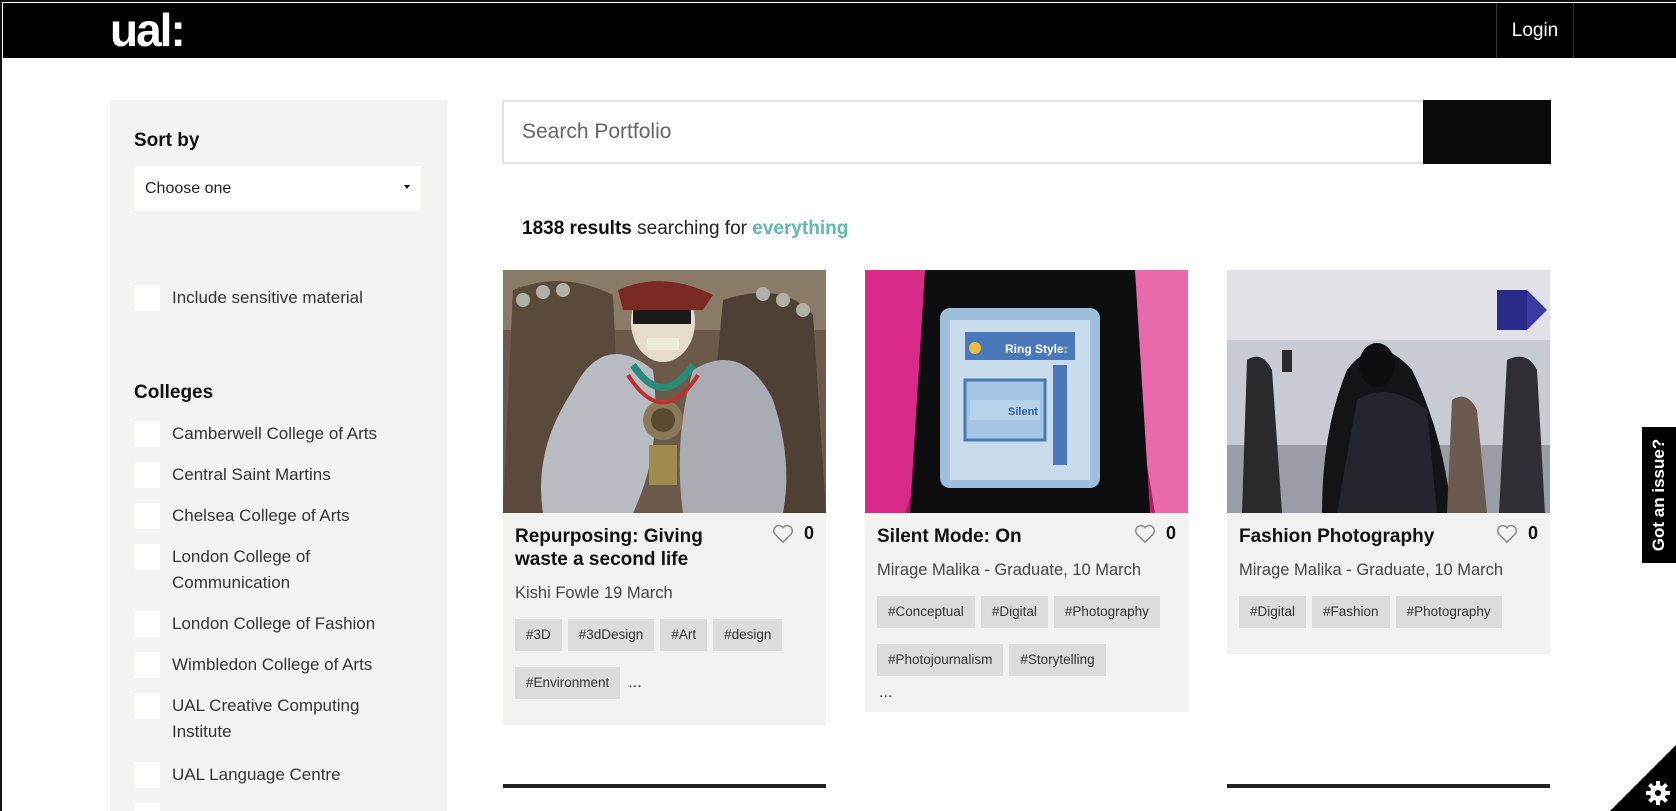  I want to click on tag: #Environment, so click(568, 683).